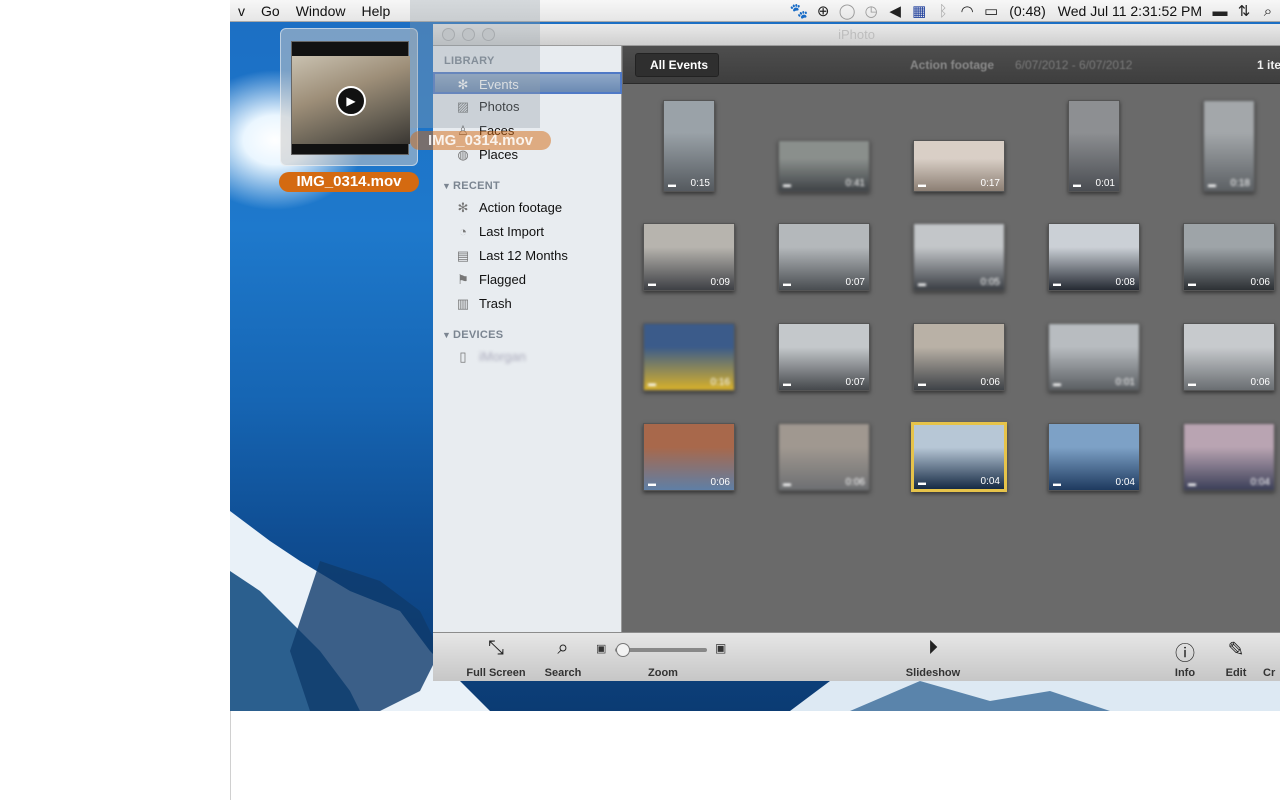  Describe the element at coordinates (512, 231) in the screenshot. I see `sidebar-item-label: Last Import` at that location.